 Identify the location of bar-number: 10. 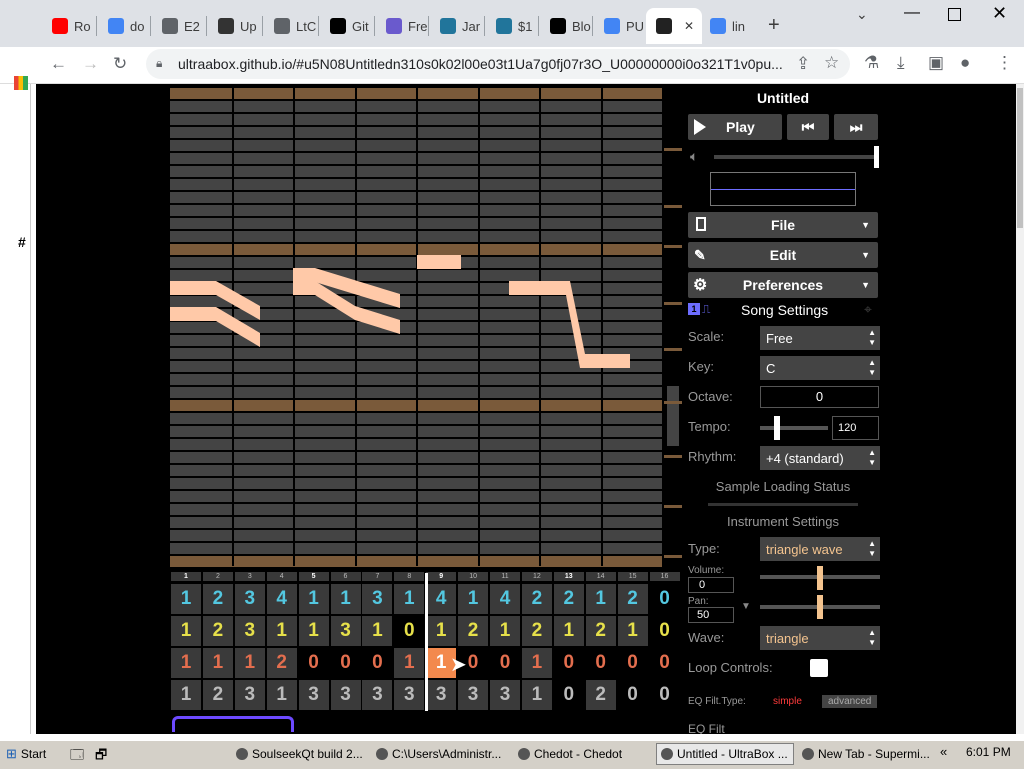
(473, 576).